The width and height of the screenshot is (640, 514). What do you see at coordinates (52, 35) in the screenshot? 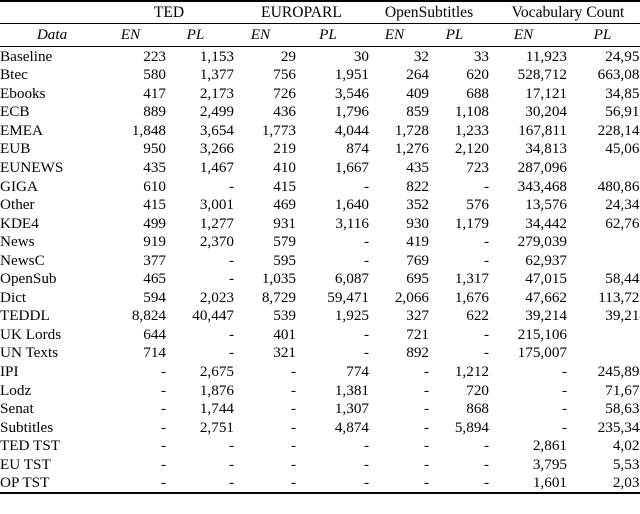
I see `column-header-data: Data` at bounding box center [52, 35].